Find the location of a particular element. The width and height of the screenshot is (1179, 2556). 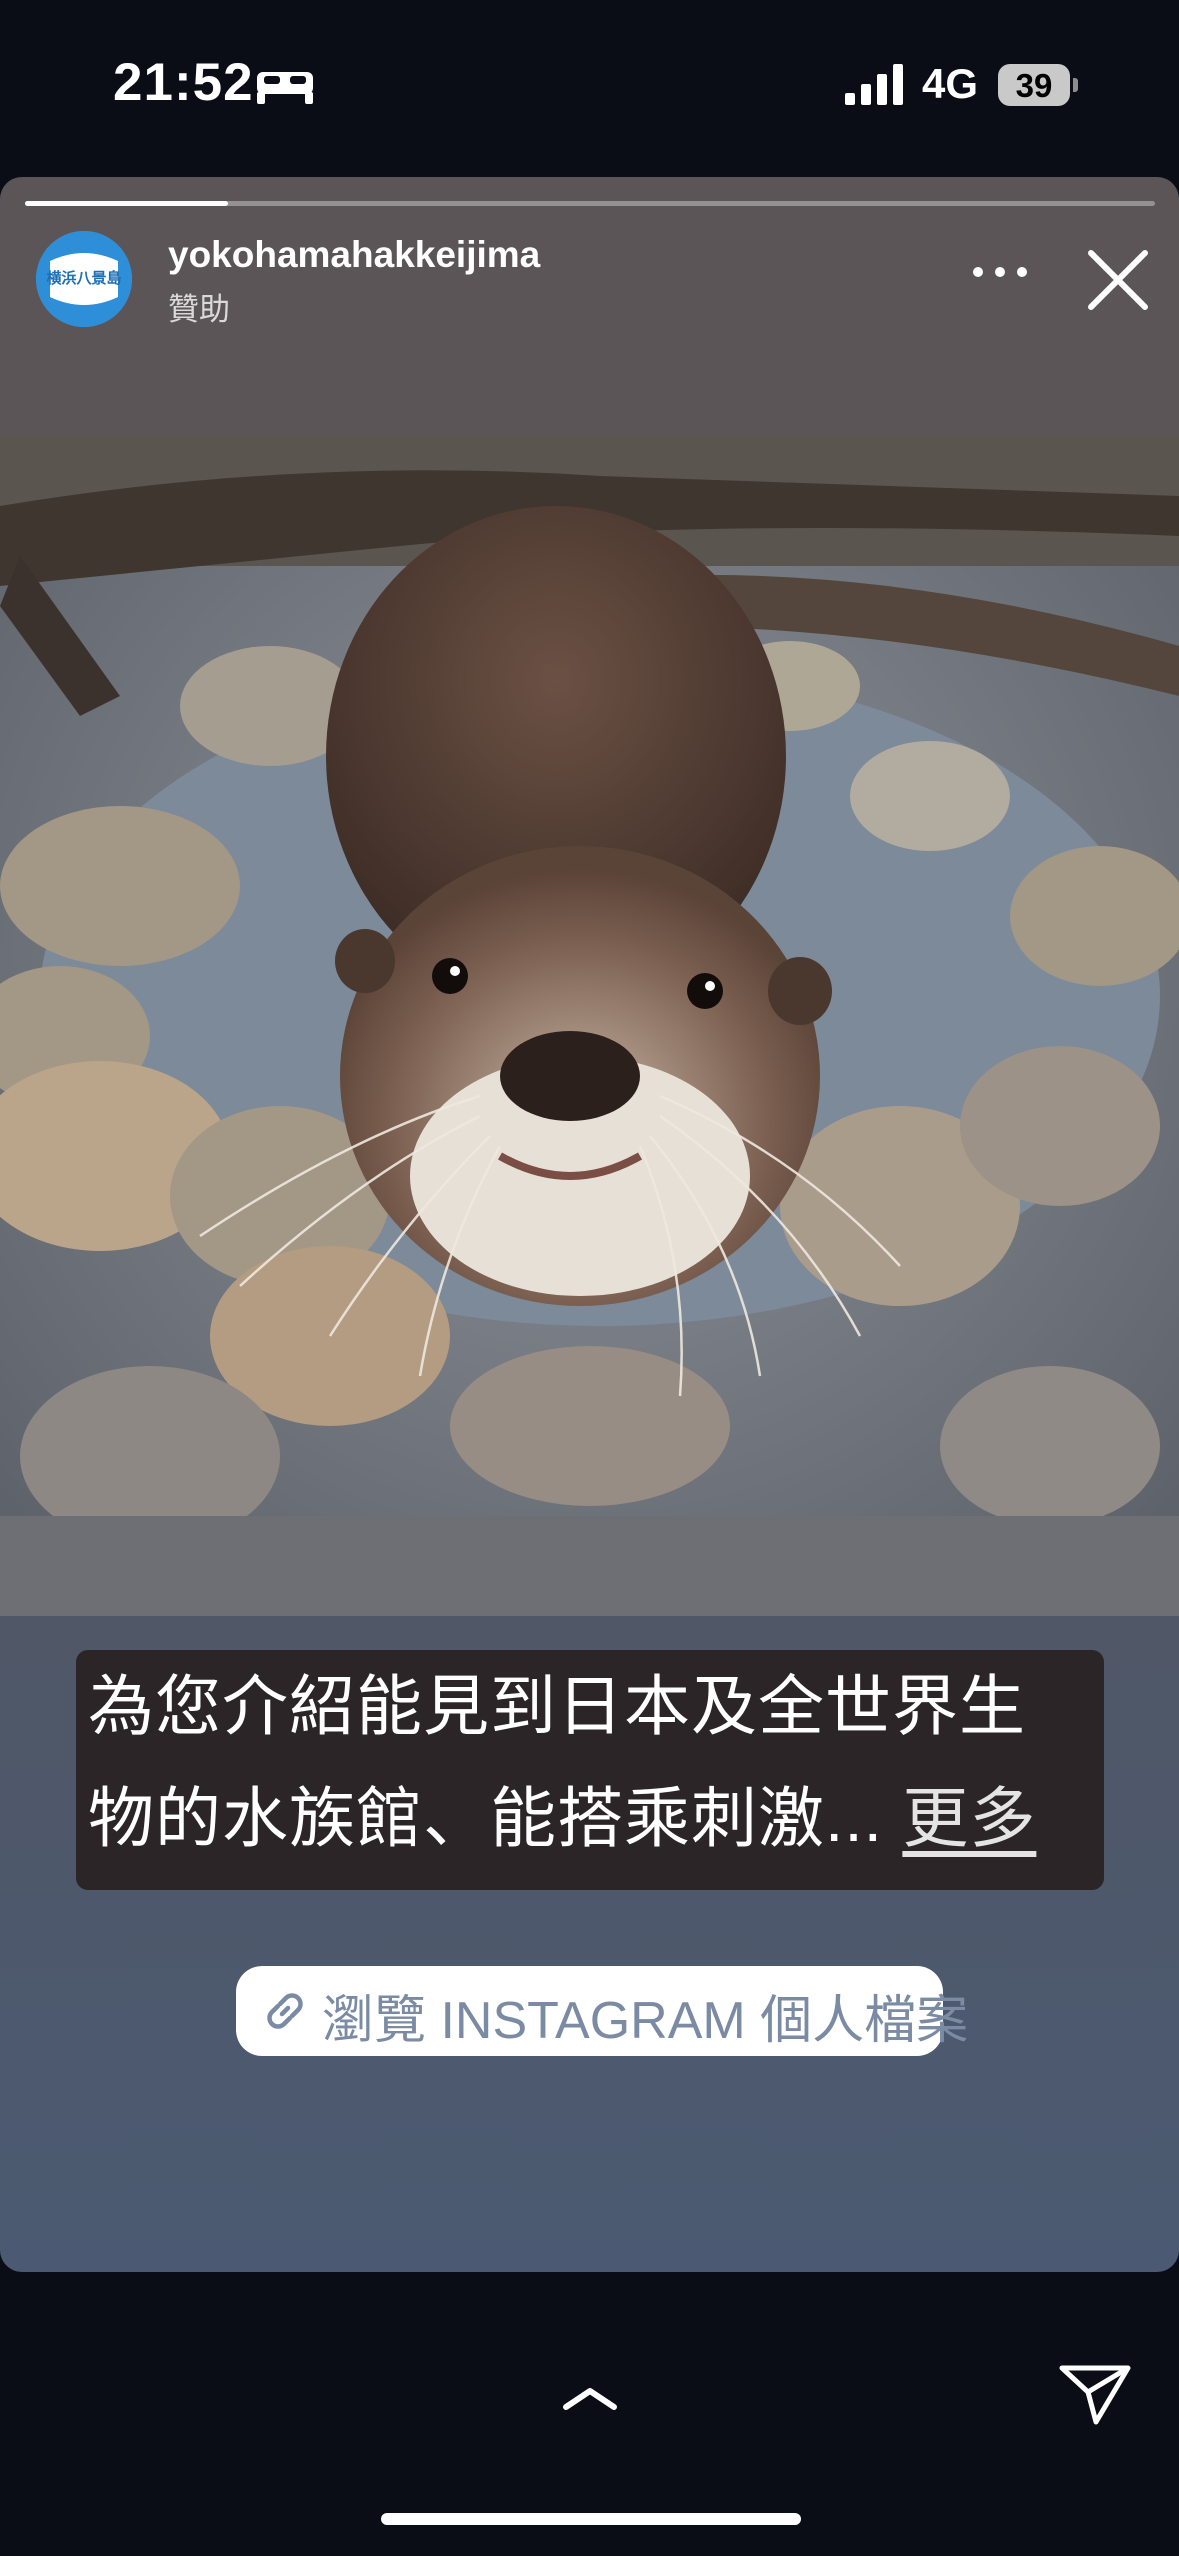

view-profile-label: 瀏覽 INSTAGRAM 個人檔案 is located at coordinates (645, 2021).